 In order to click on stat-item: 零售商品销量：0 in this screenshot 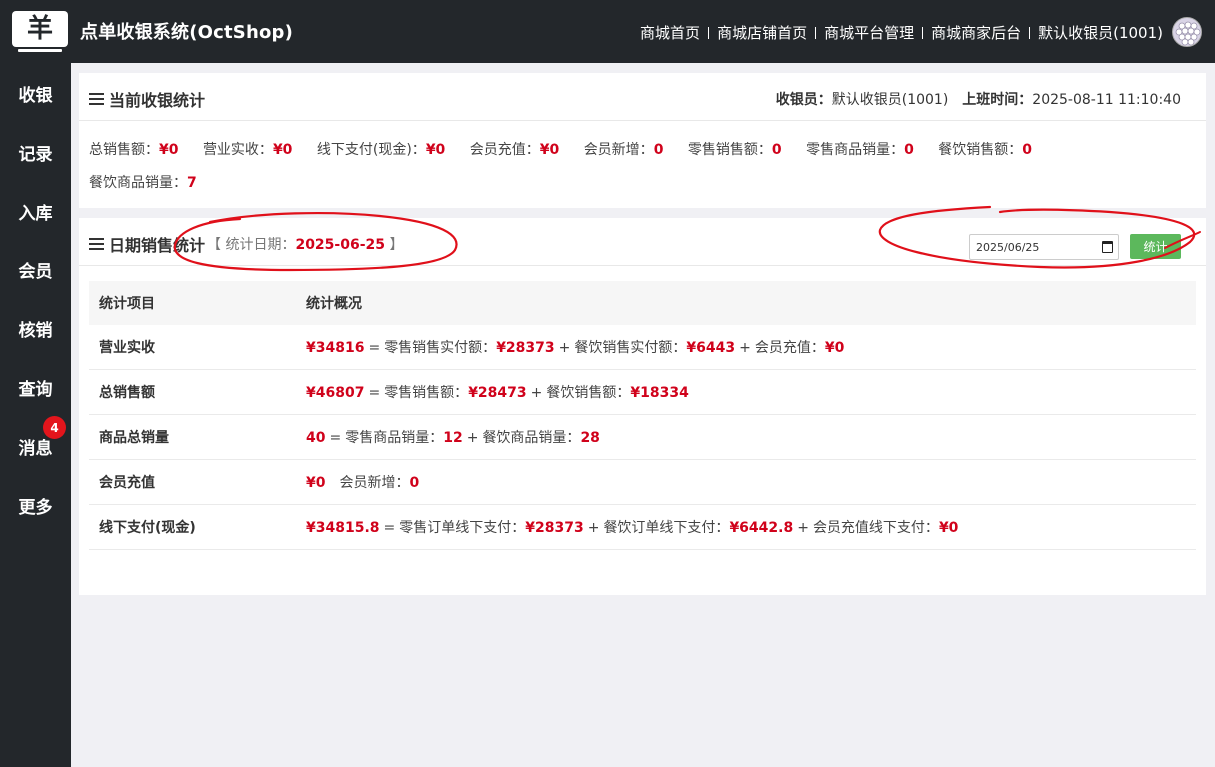, I will do `click(860, 150)`.